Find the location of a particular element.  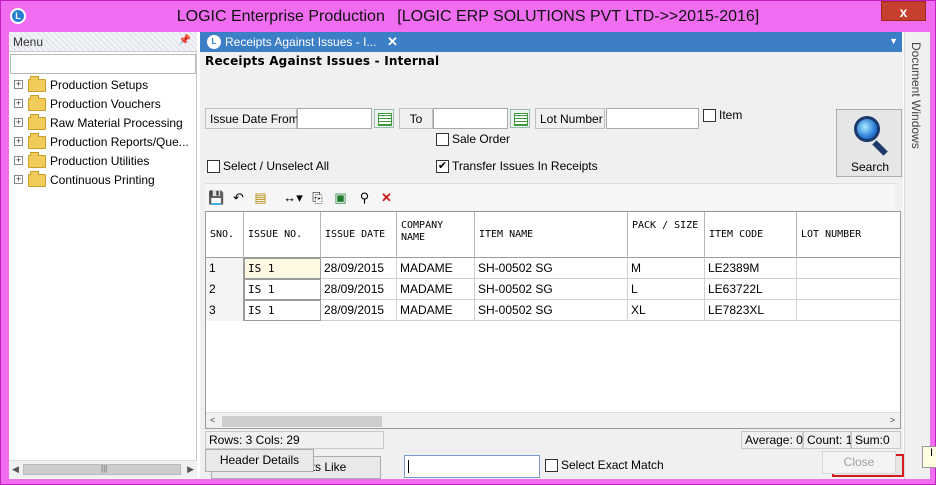

select-exact-match-checkbox is located at coordinates (551, 465).